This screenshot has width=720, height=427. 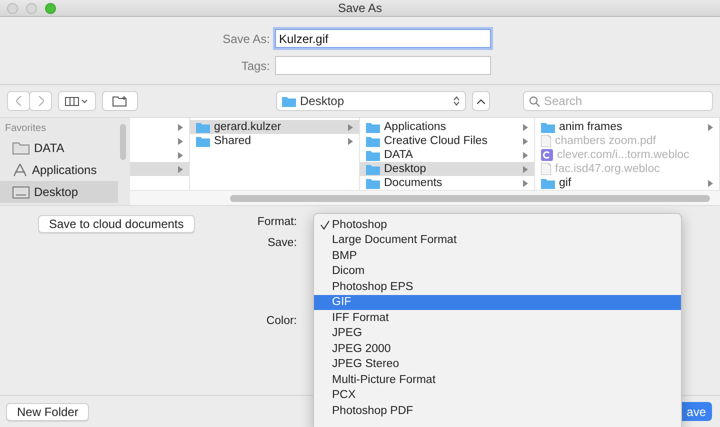 What do you see at coordinates (497, 395) in the screenshot?
I see `menu-item: PCX` at bounding box center [497, 395].